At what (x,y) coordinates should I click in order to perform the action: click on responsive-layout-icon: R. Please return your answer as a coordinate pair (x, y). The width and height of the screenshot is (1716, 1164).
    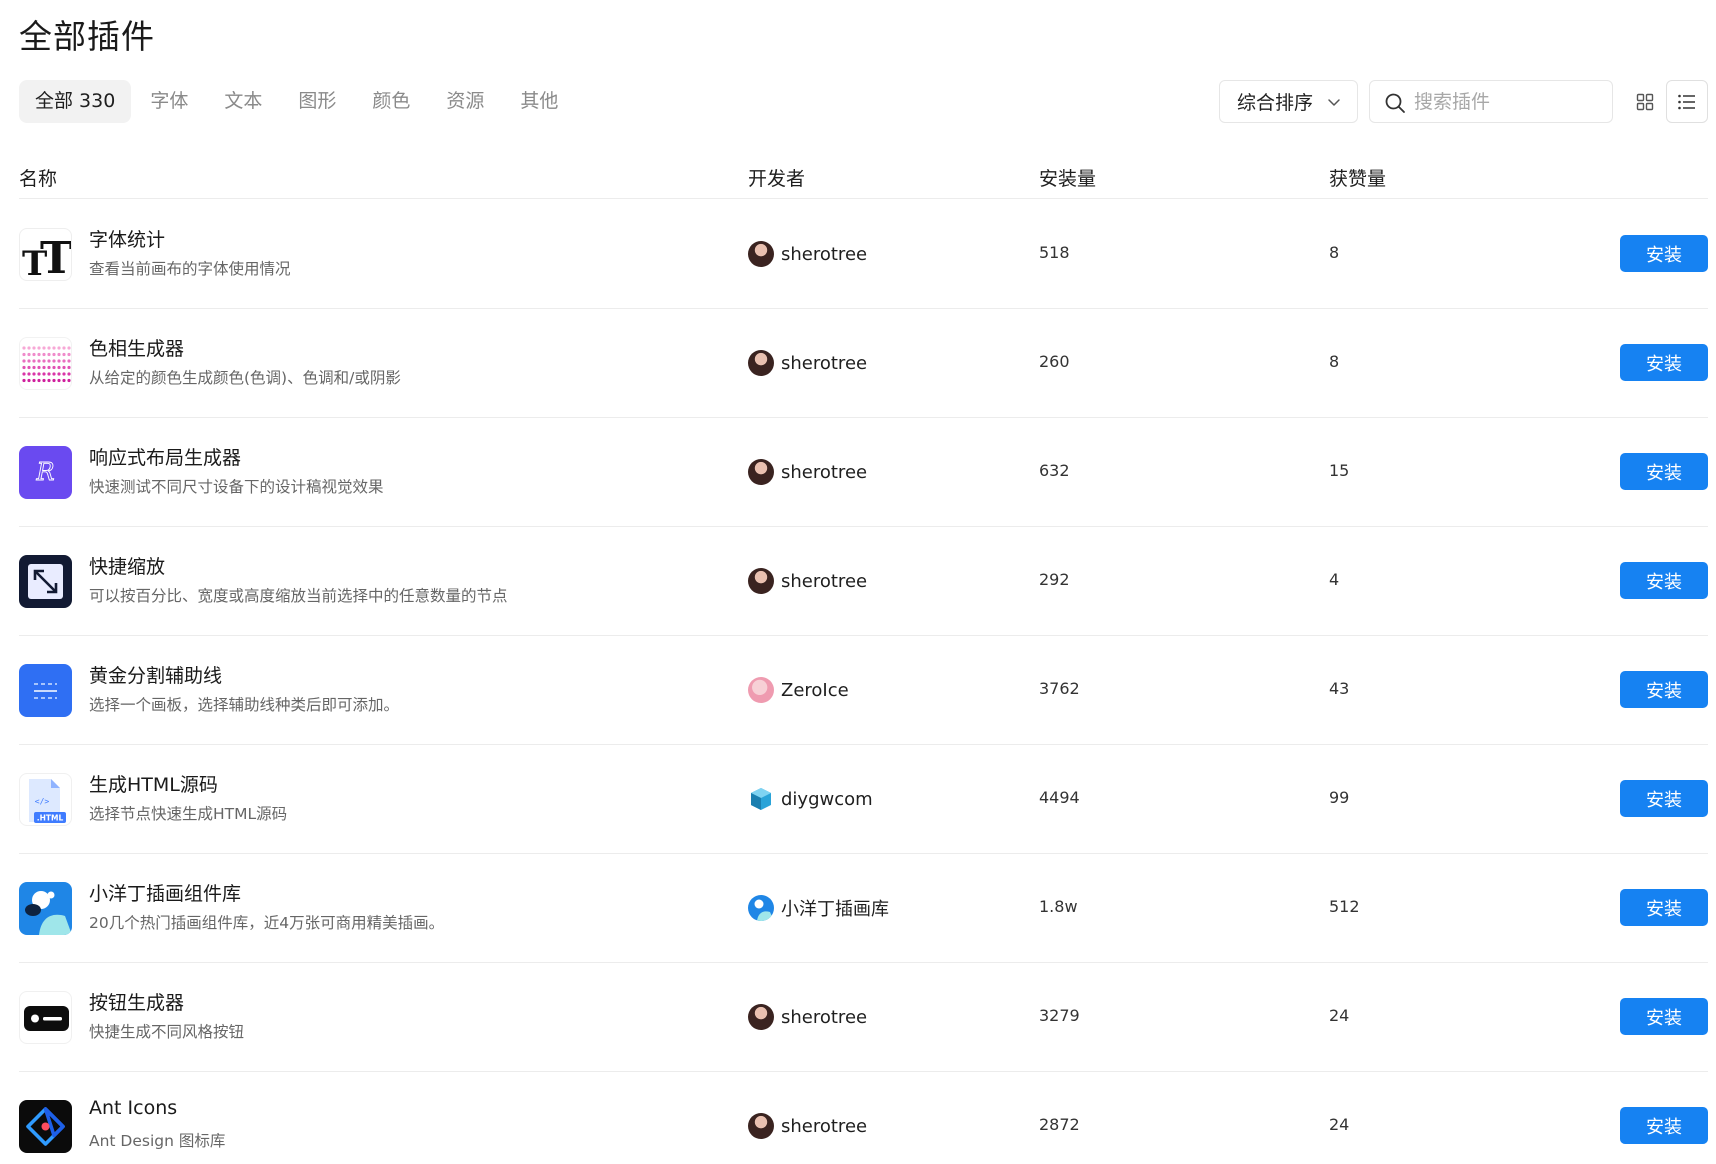
    Looking at the image, I should click on (45, 472).